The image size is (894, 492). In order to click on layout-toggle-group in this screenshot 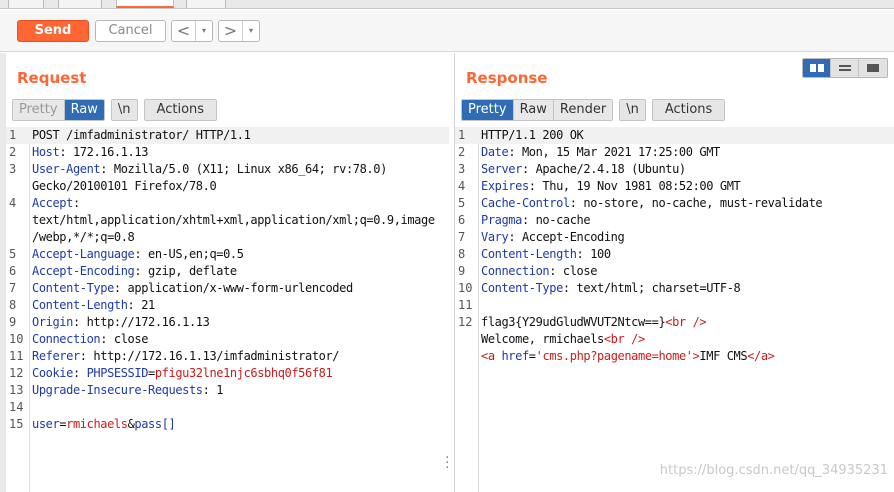, I will do `click(845, 68)`.